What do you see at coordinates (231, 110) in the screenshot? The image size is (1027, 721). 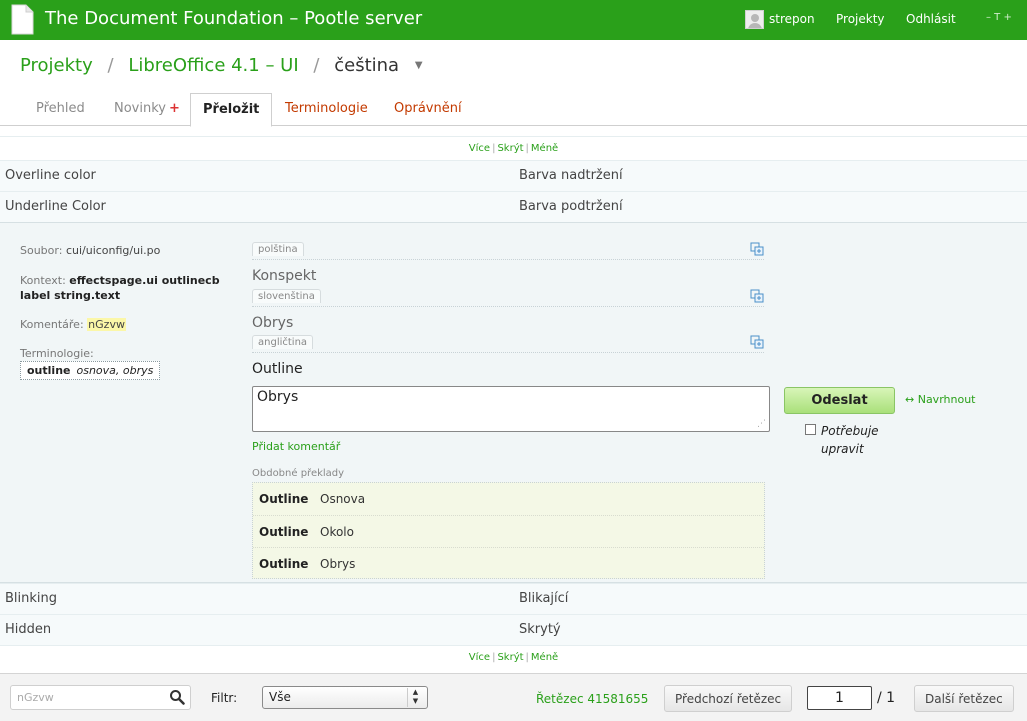 I see `tab-translate: Přeložit` at bounding box center [231, 110].